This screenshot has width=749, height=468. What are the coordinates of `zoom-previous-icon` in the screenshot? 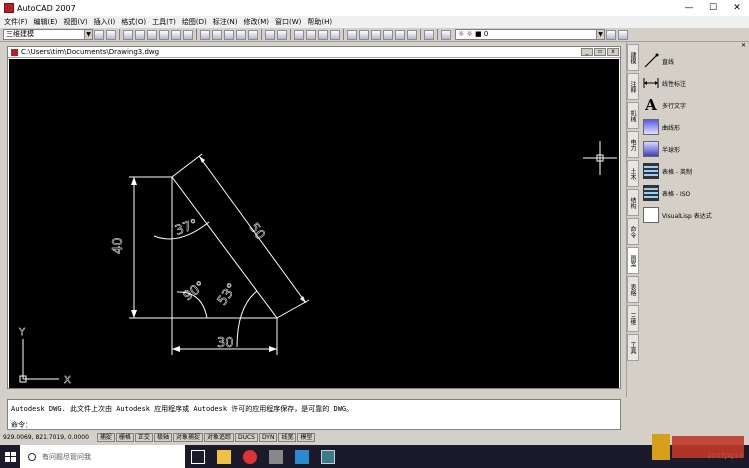 It's located at (335, 34).